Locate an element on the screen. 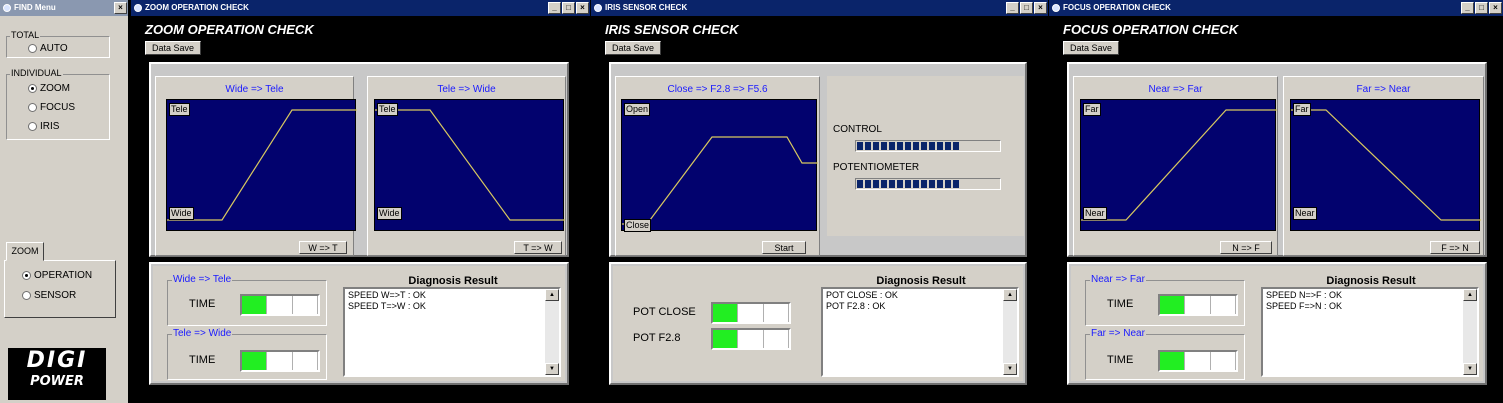  radio-sensor-label: SENSOR is located at coordinates (55, 295).